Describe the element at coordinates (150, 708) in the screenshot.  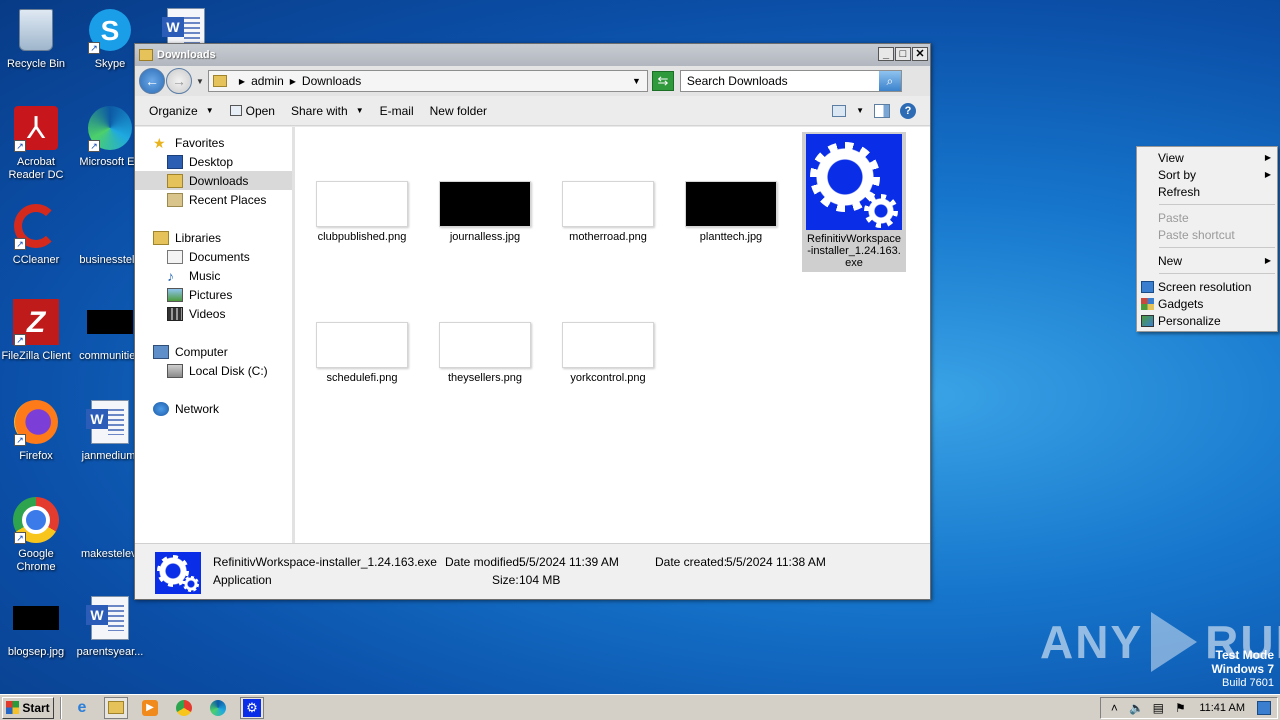
I see `taskbar-media-player: ▶` at that location.